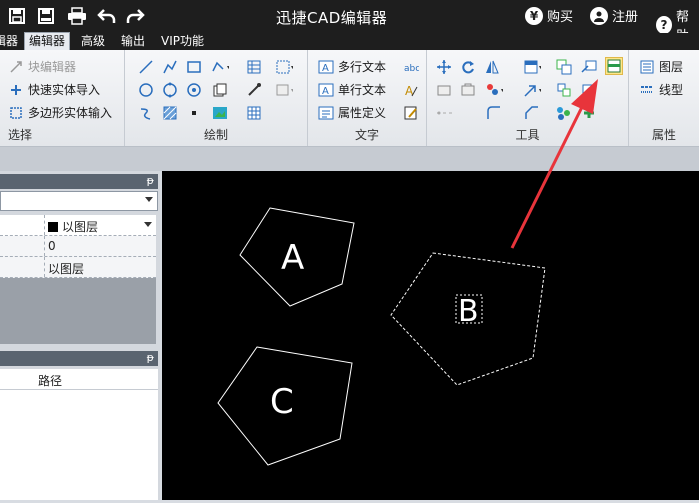  What do you see at coordinates (80, 335) in the screenshot?
I see `left-panel: ᵽ 以图层 0 以图层 ᵽ 路径` at bounding box center [80, 335].